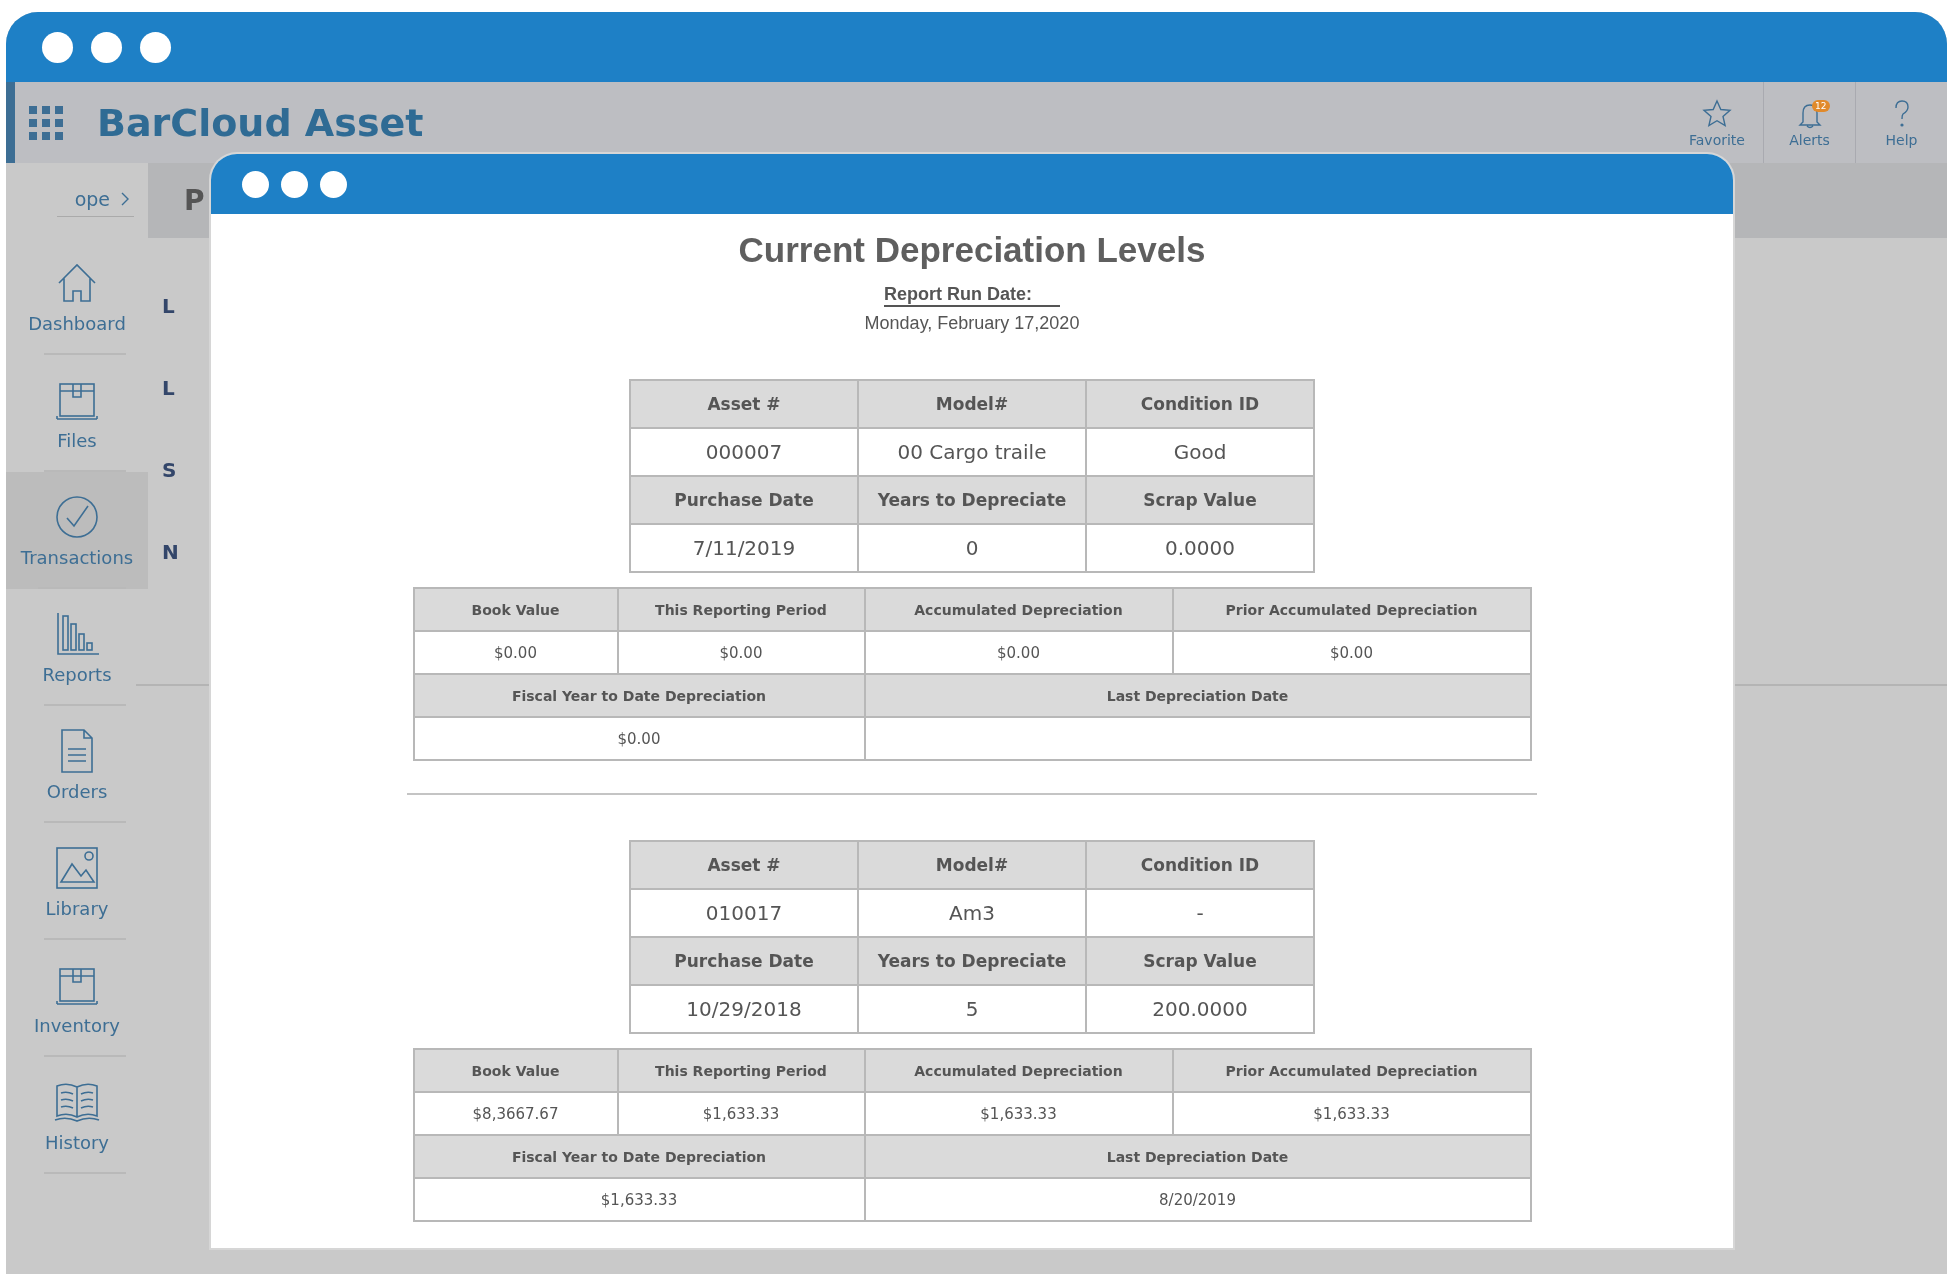 The height and width of the screenshot is (1274, 1947). What do you see at coordinates (77, 868) in the screenshot?
I see `picture-icon` at bounding box center [77, 868].